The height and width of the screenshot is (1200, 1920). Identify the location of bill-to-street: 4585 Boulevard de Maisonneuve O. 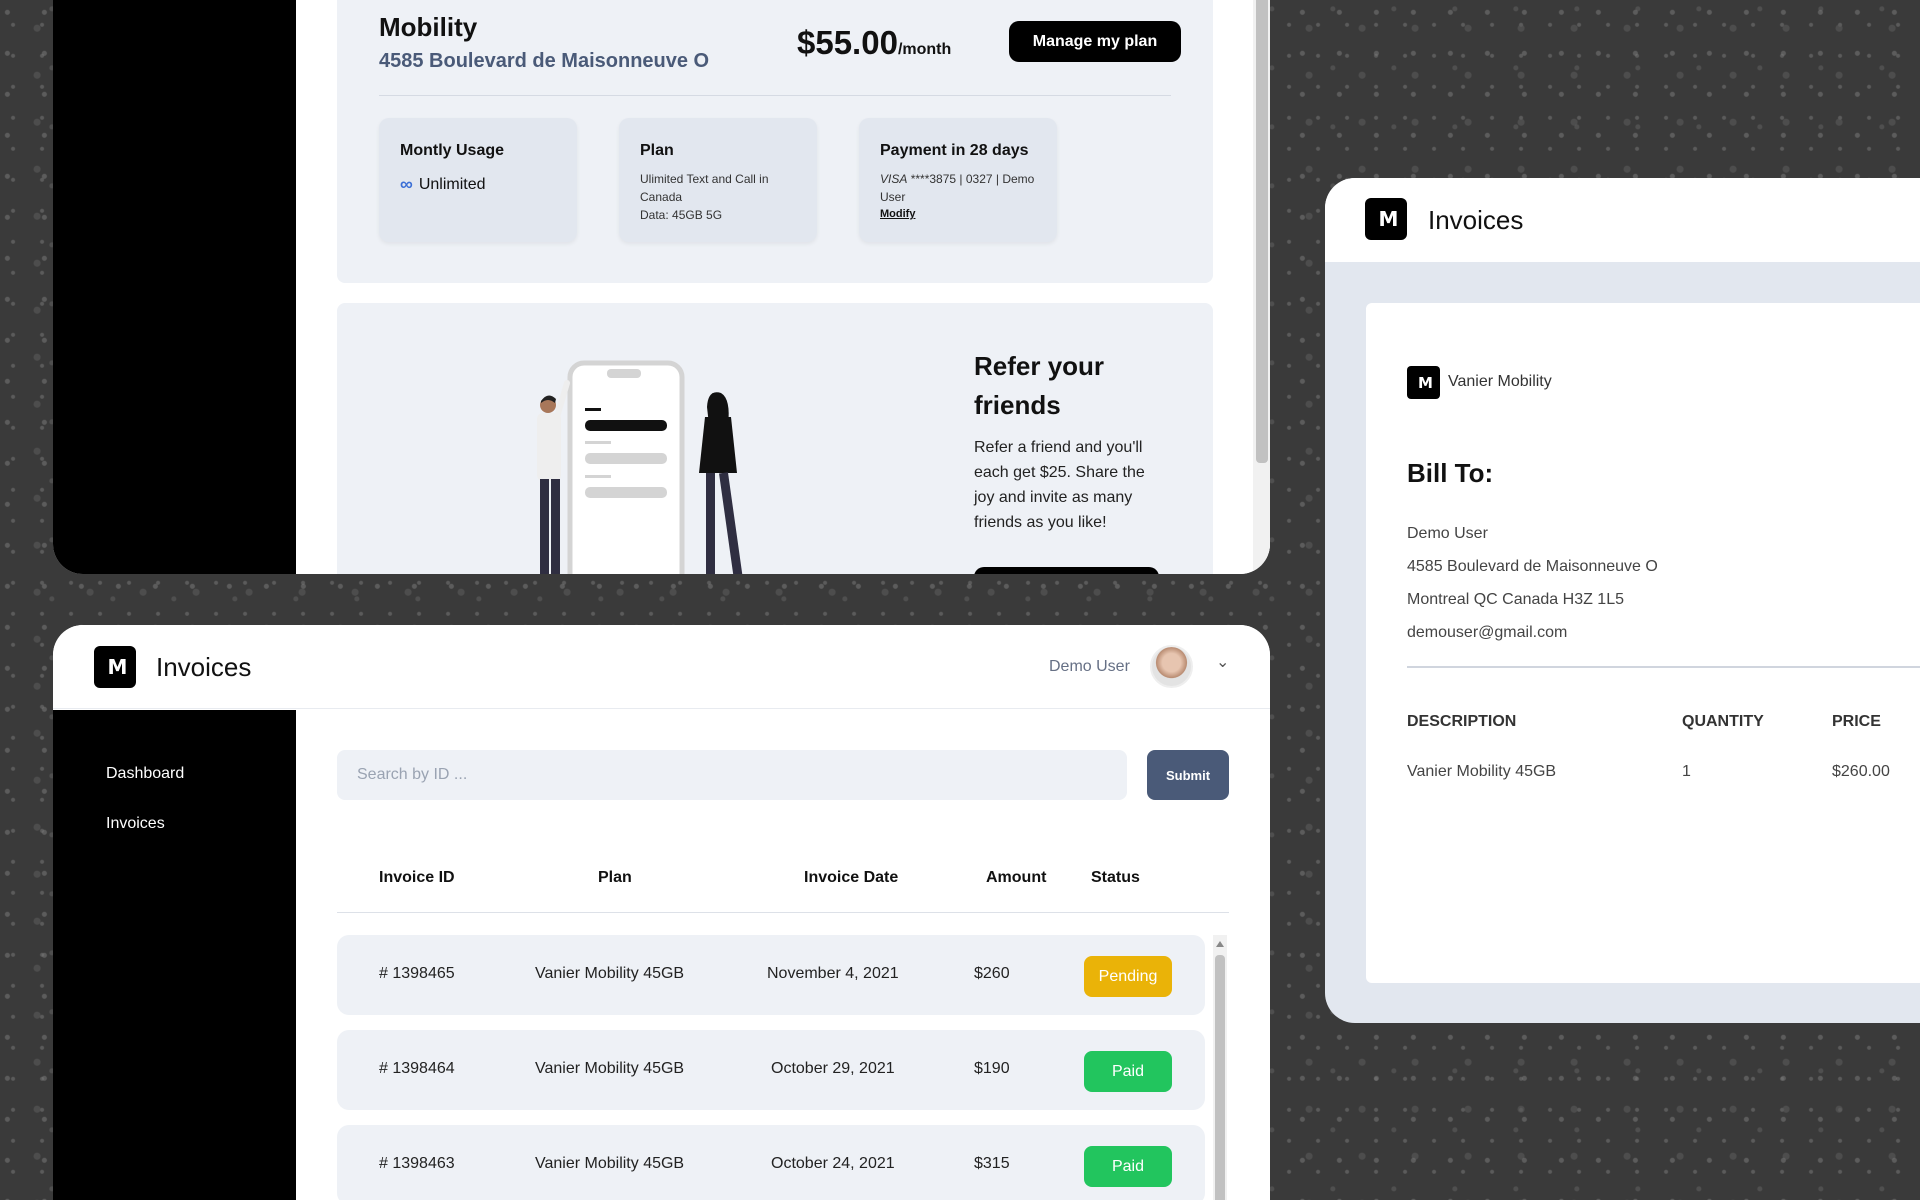
(1532, 566).